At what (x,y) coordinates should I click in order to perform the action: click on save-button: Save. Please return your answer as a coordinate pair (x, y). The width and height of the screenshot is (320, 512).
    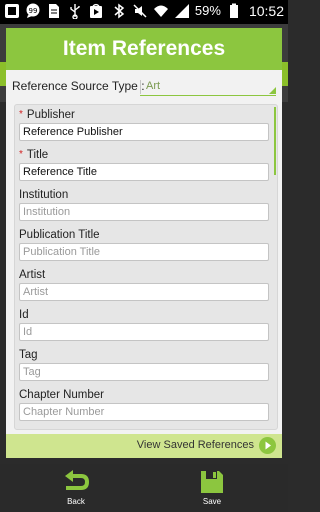
    Looking at the image, I should click on (212, 488).